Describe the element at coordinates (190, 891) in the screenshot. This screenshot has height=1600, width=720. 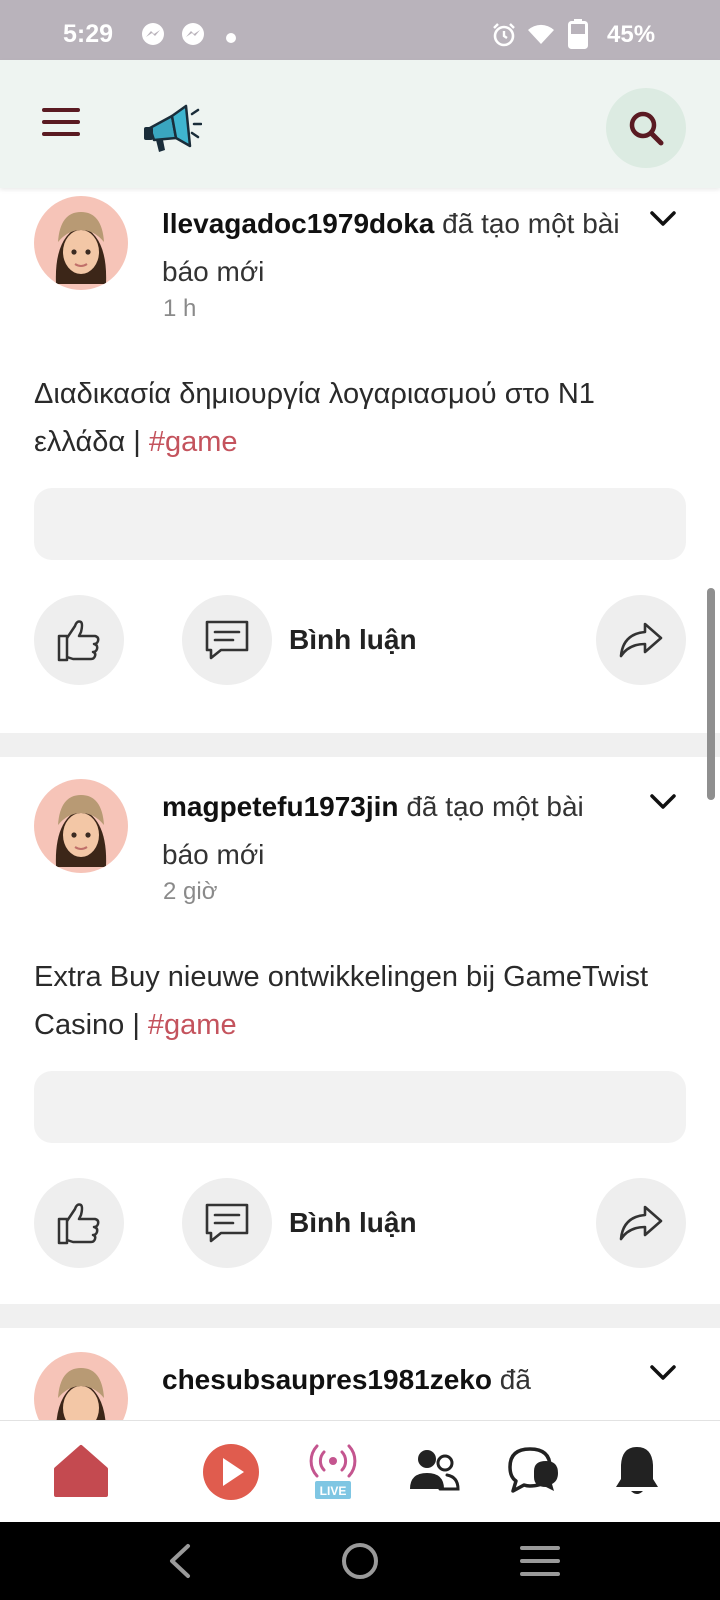
I see `post-timestamp: 2 giờ` at that location.